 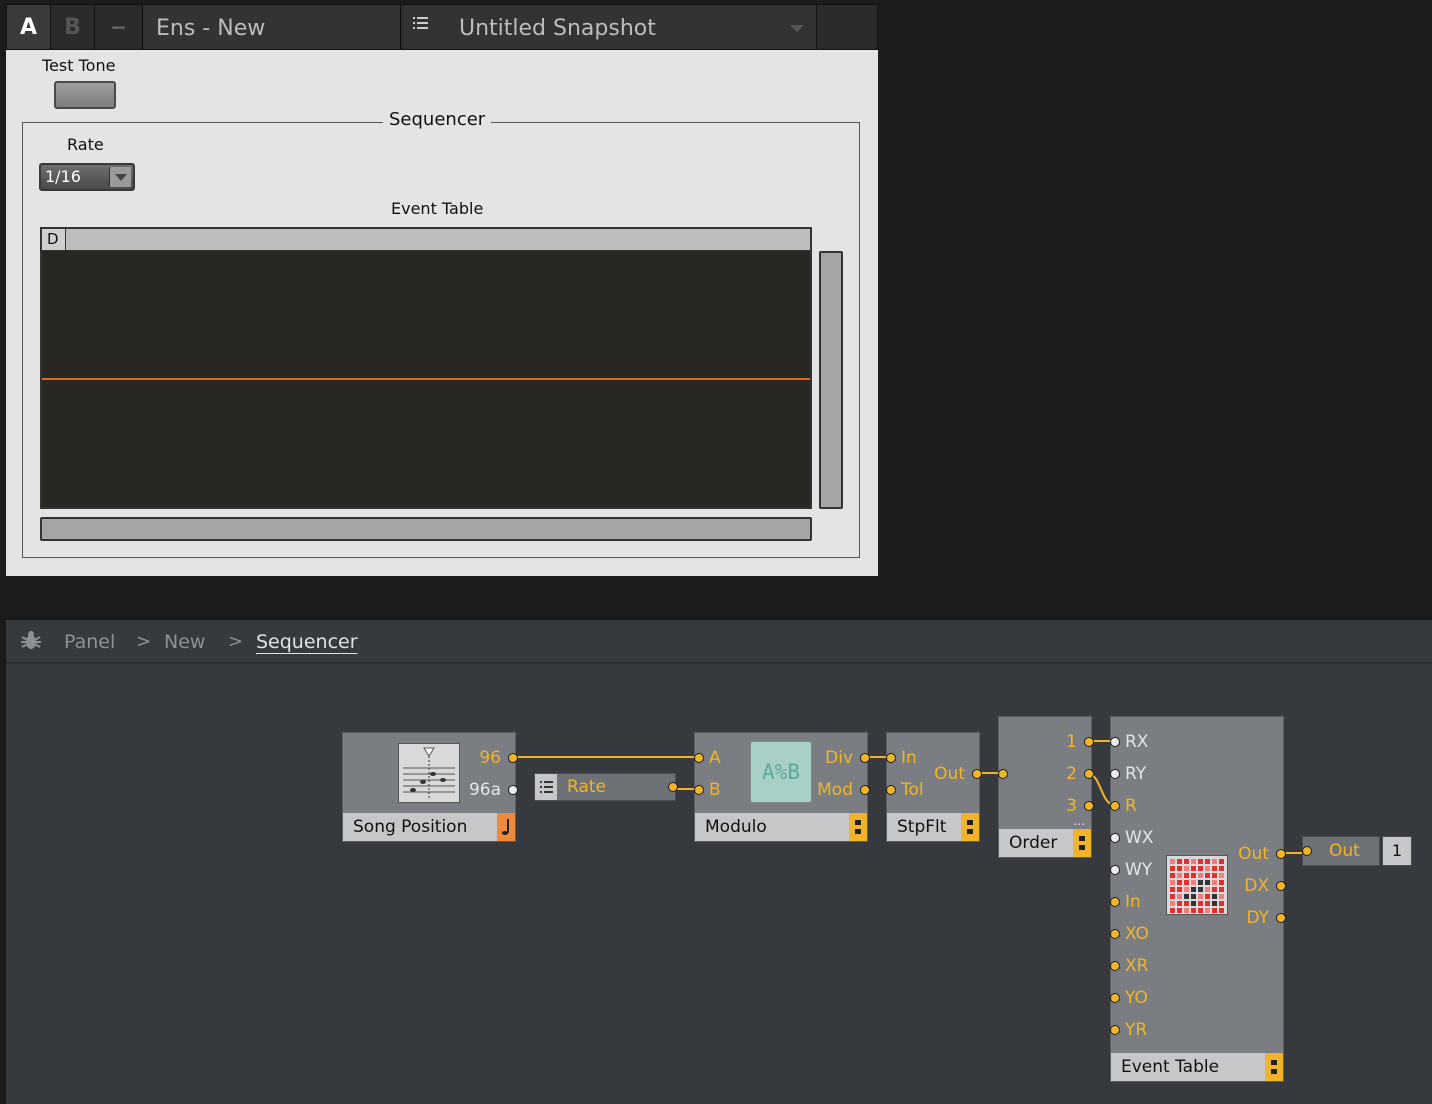 I want to click on out-in-dot, so click(x=1307, y=851).